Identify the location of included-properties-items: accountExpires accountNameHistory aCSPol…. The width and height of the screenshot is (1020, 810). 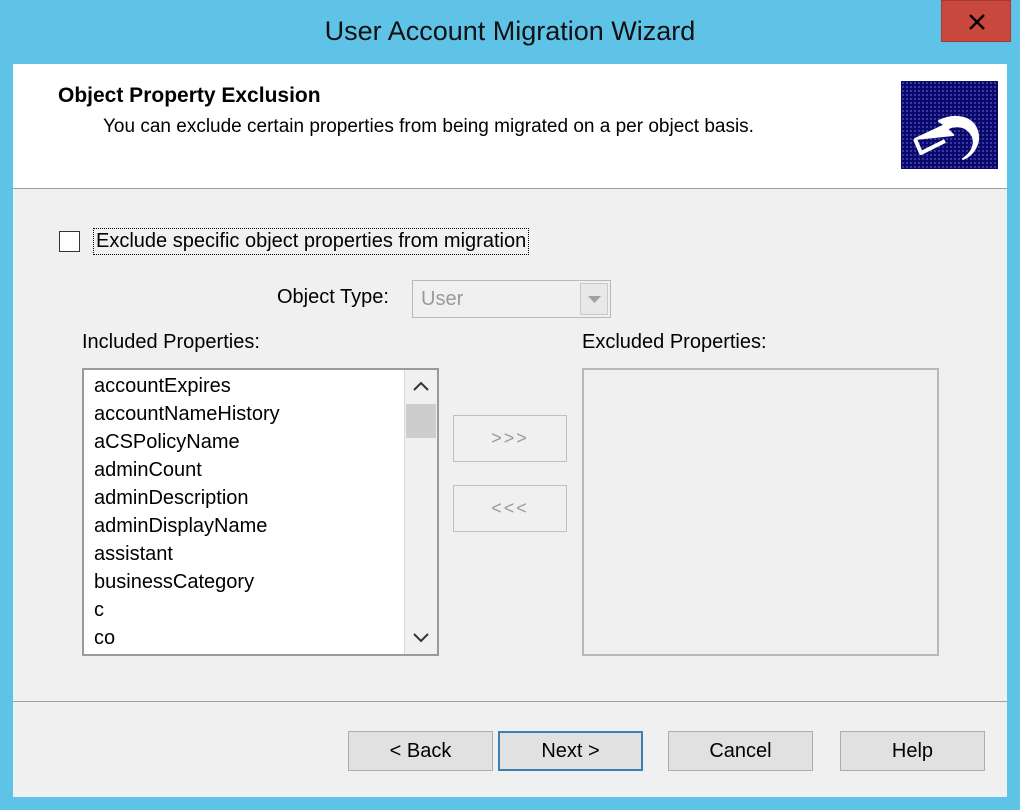
(243, 512).